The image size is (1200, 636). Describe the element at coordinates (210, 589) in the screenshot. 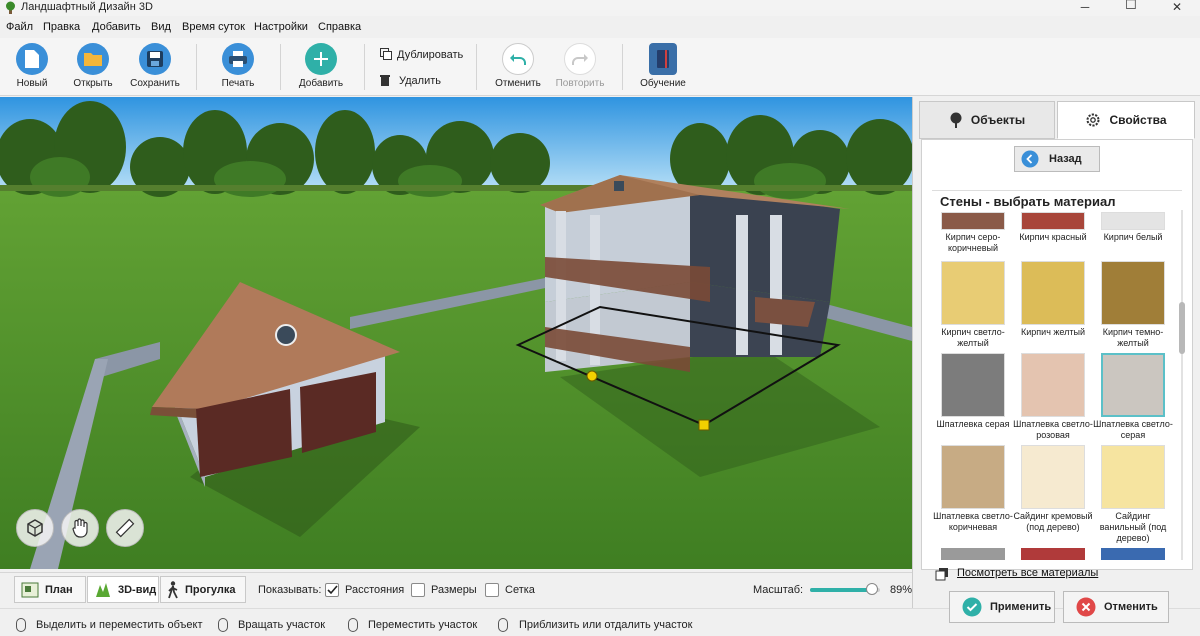

I see `walk-view-label: Прогулка` at that location.